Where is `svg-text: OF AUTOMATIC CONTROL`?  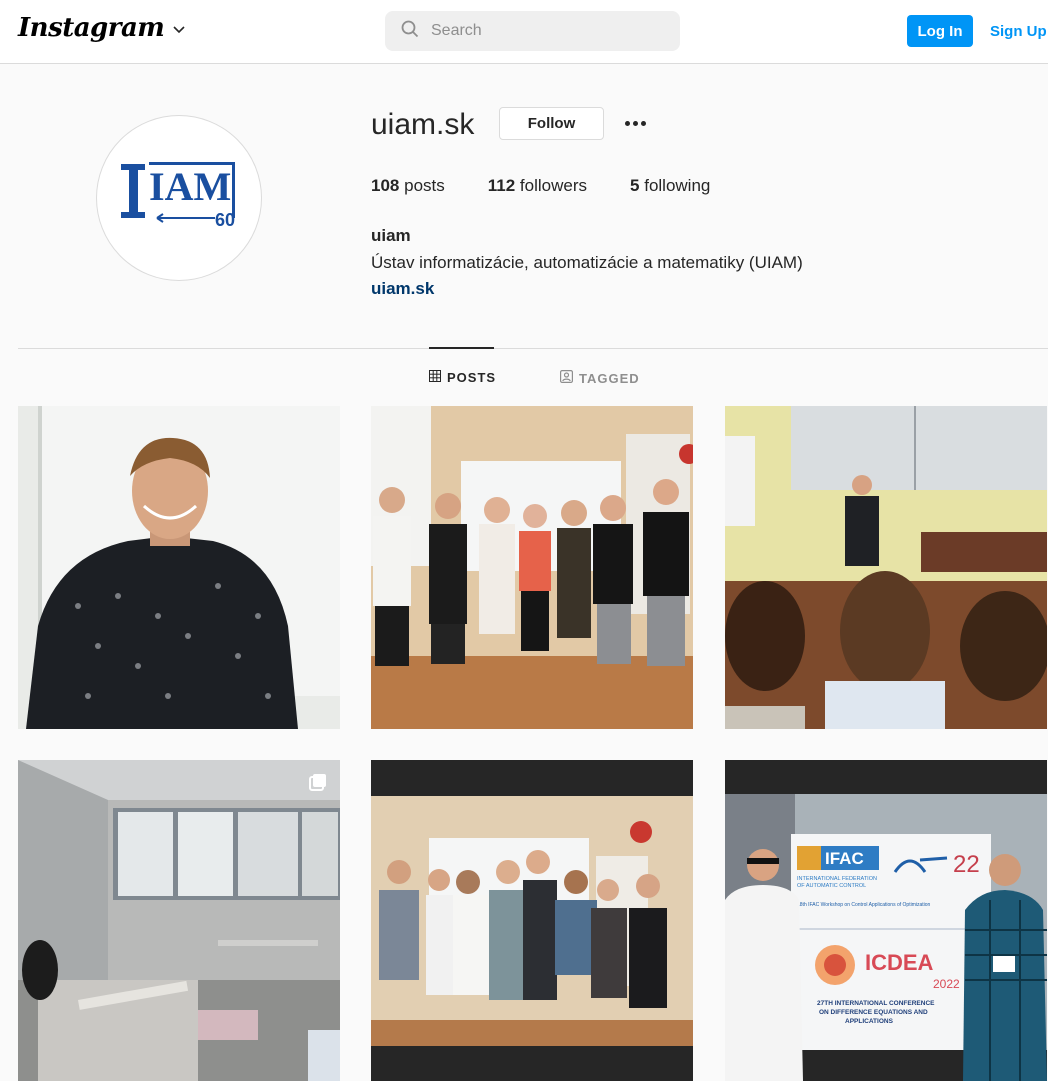
svg-text: OF AUTOMATIC CONTROL is located at coordinates (831, 886).